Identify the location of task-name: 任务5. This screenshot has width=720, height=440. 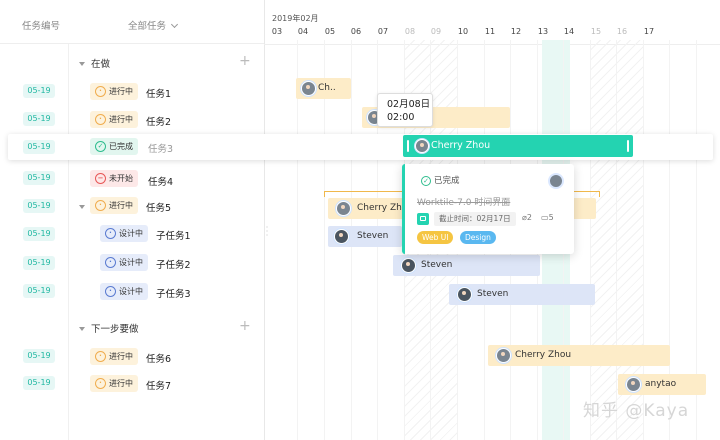
(158, 207).